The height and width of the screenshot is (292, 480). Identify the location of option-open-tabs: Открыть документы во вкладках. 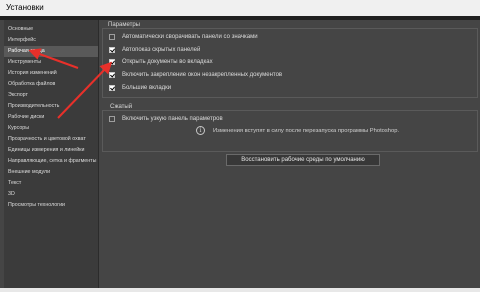
(161, 62).